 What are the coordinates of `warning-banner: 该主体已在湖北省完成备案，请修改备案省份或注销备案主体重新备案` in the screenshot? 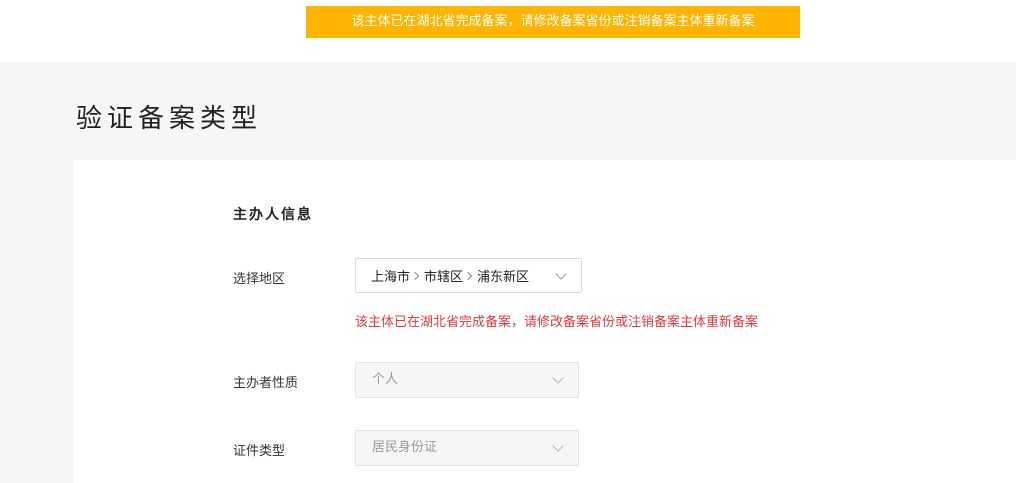 It's located at (553, 22).